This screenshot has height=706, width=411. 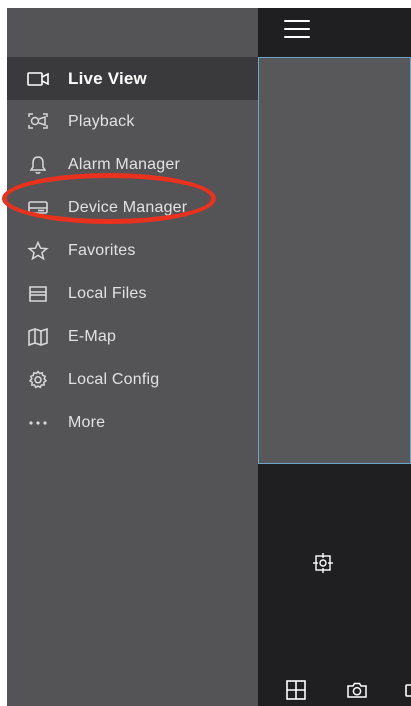 I want to click on sidebar-item-label: E-Map, so click(x=92, y=336).